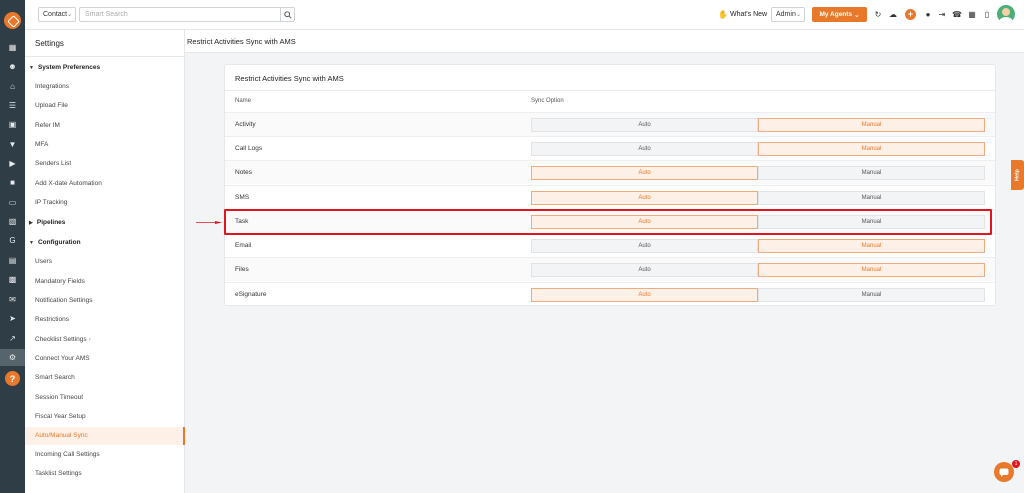 The height and width of the screenshot is (493, 1024). Describe the element at coordinates (12, 182) in the screenshot. I see `document-icon: ■` at that location.